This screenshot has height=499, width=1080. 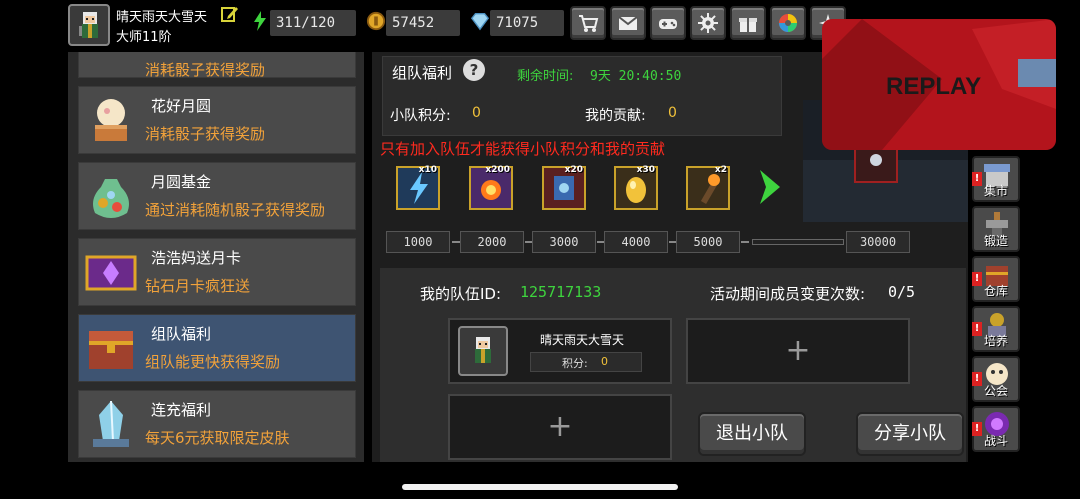 I want to click on score-progress-bar, so click(x=798, y=242).